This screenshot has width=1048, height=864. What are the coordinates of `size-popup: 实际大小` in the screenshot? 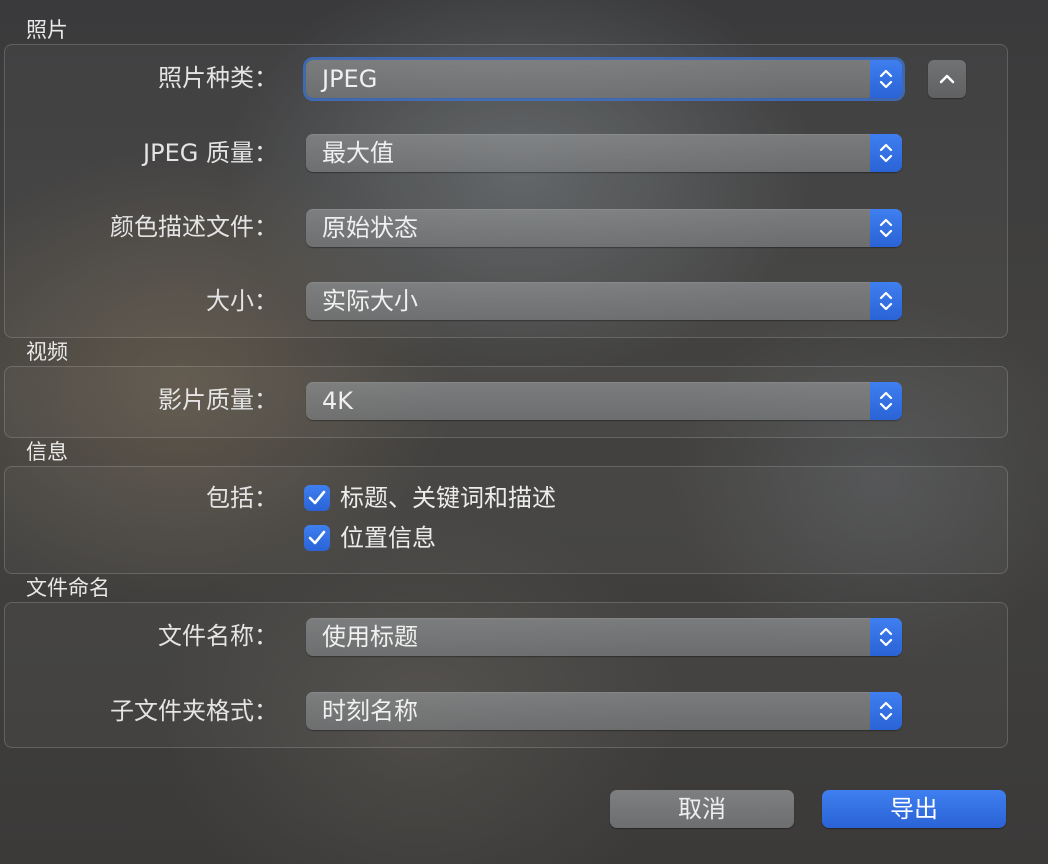 It's located at (604, 301).